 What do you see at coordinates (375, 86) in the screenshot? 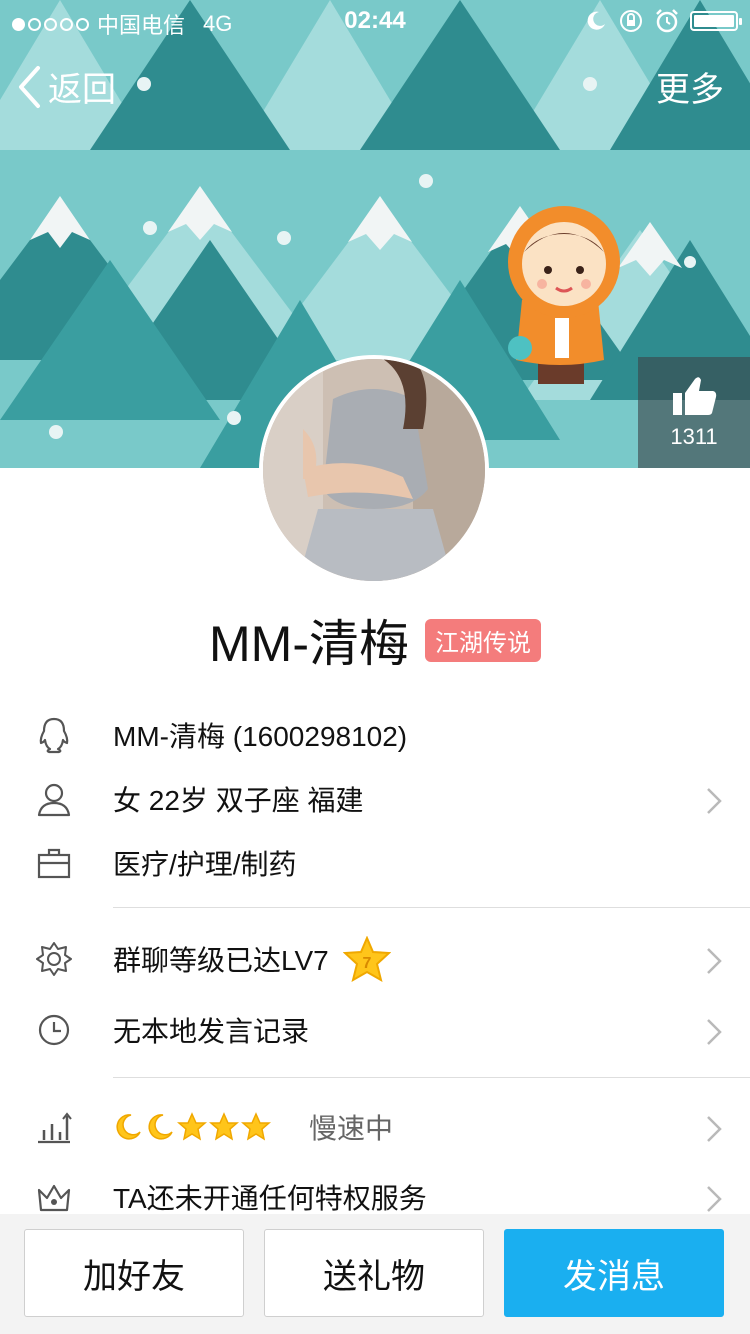
I see `navigation-bar: 返回 更多` at bounding box center [375, 86].